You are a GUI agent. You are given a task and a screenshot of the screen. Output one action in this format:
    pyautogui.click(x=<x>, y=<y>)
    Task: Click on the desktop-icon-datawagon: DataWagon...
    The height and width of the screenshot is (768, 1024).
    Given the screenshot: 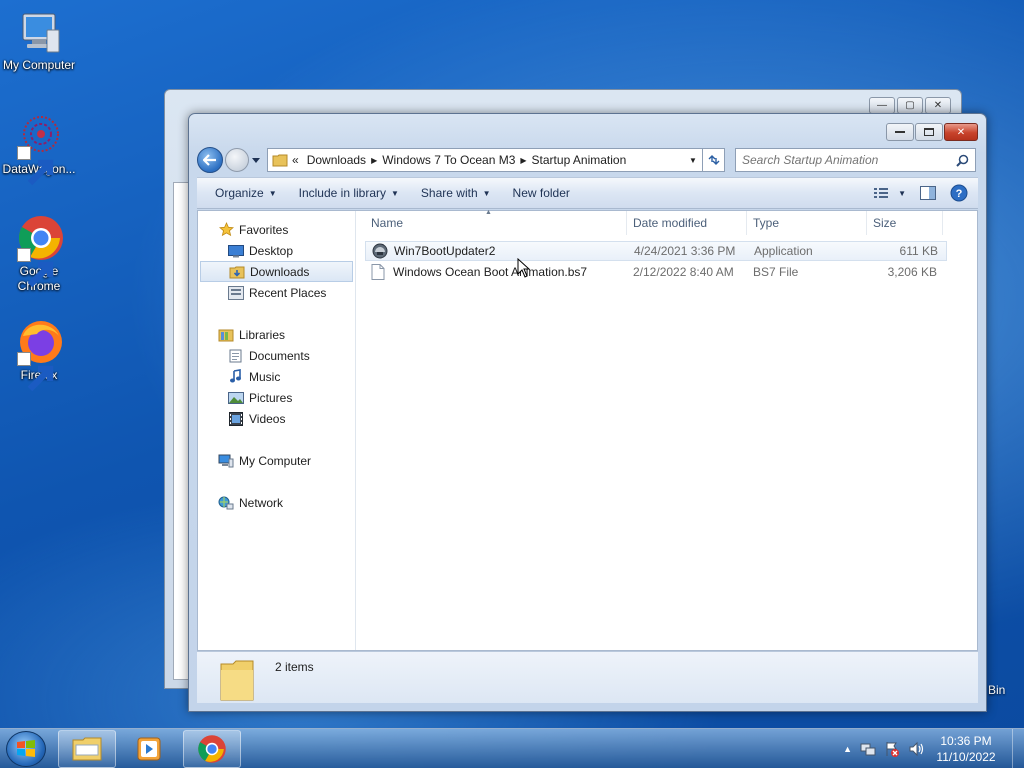 What is the action you would take?
    pyautogui.click(x=39, y=149)
    